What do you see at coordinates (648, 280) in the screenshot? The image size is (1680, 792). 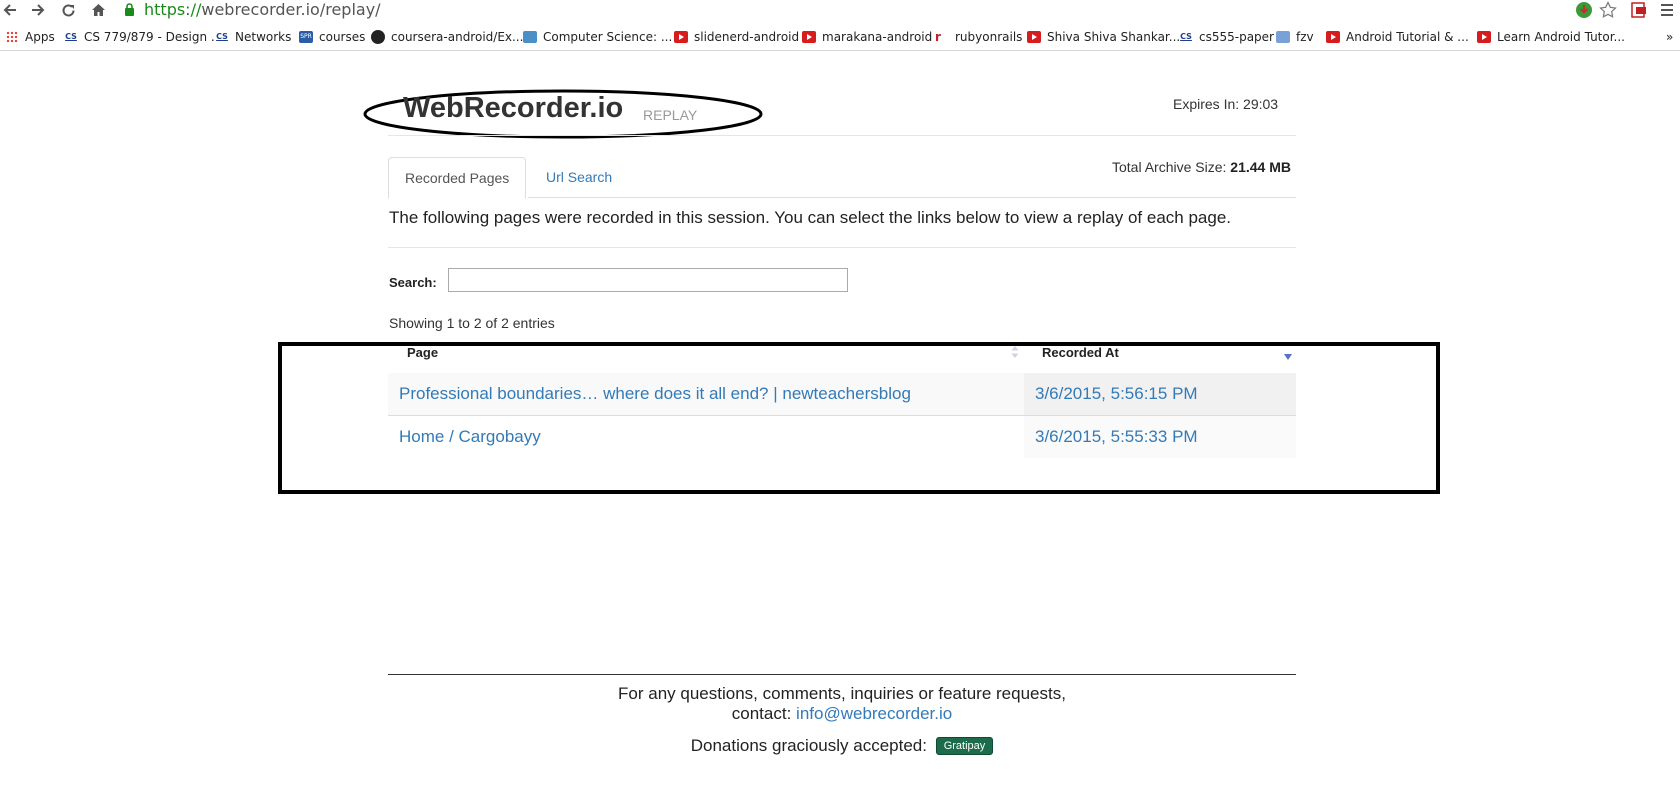 I see `search-input` at bounding box center [648, 280].